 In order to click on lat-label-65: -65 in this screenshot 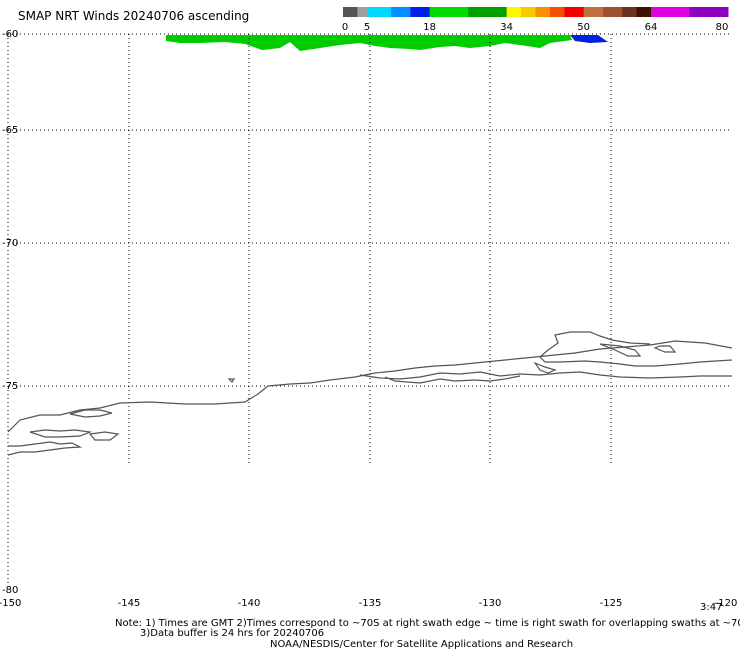, I will do `click(10, 130)`.